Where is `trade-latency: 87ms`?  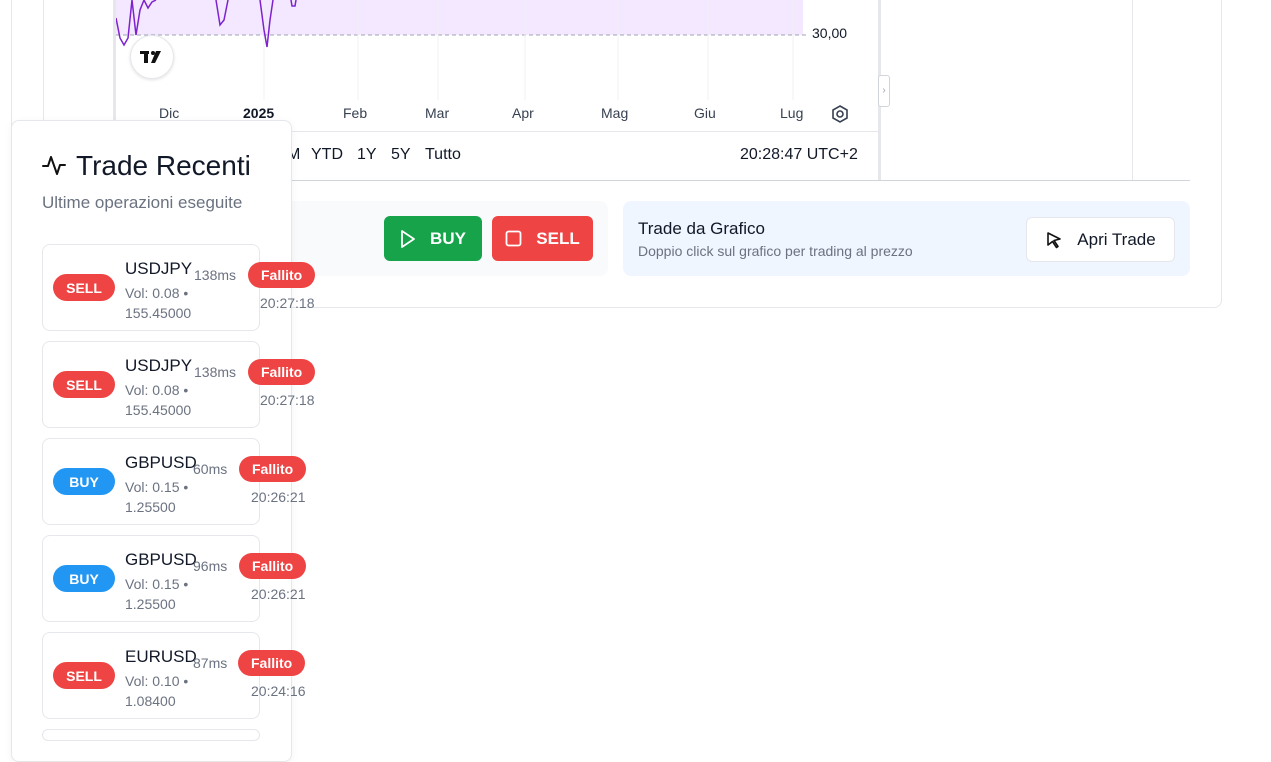 trade-latency: 87ms is located at coordinates (210, 663).